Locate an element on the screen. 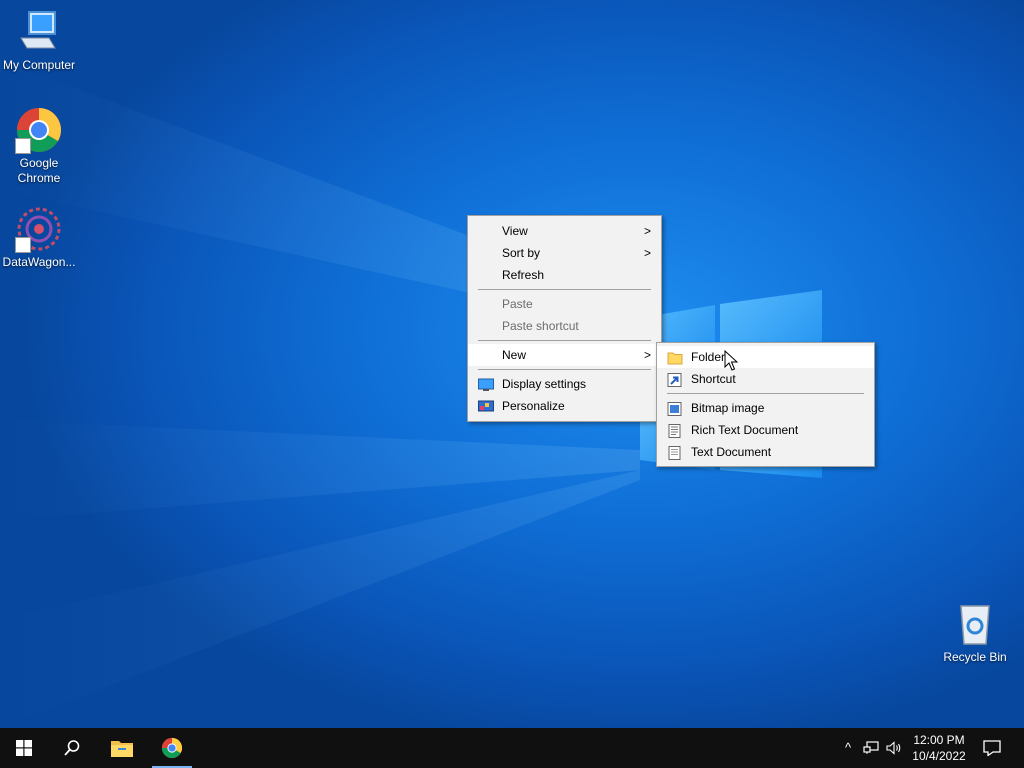 This screenshot has height=768, width=1024. folder-icon is located at coordinates (675, 357).